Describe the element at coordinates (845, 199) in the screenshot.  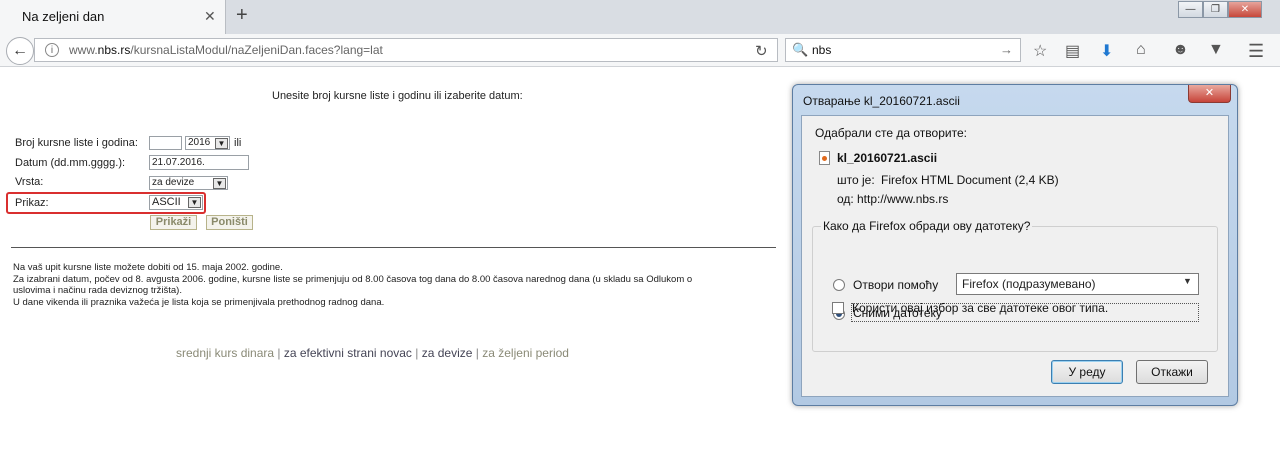
I see `from-label: од:` at that location.